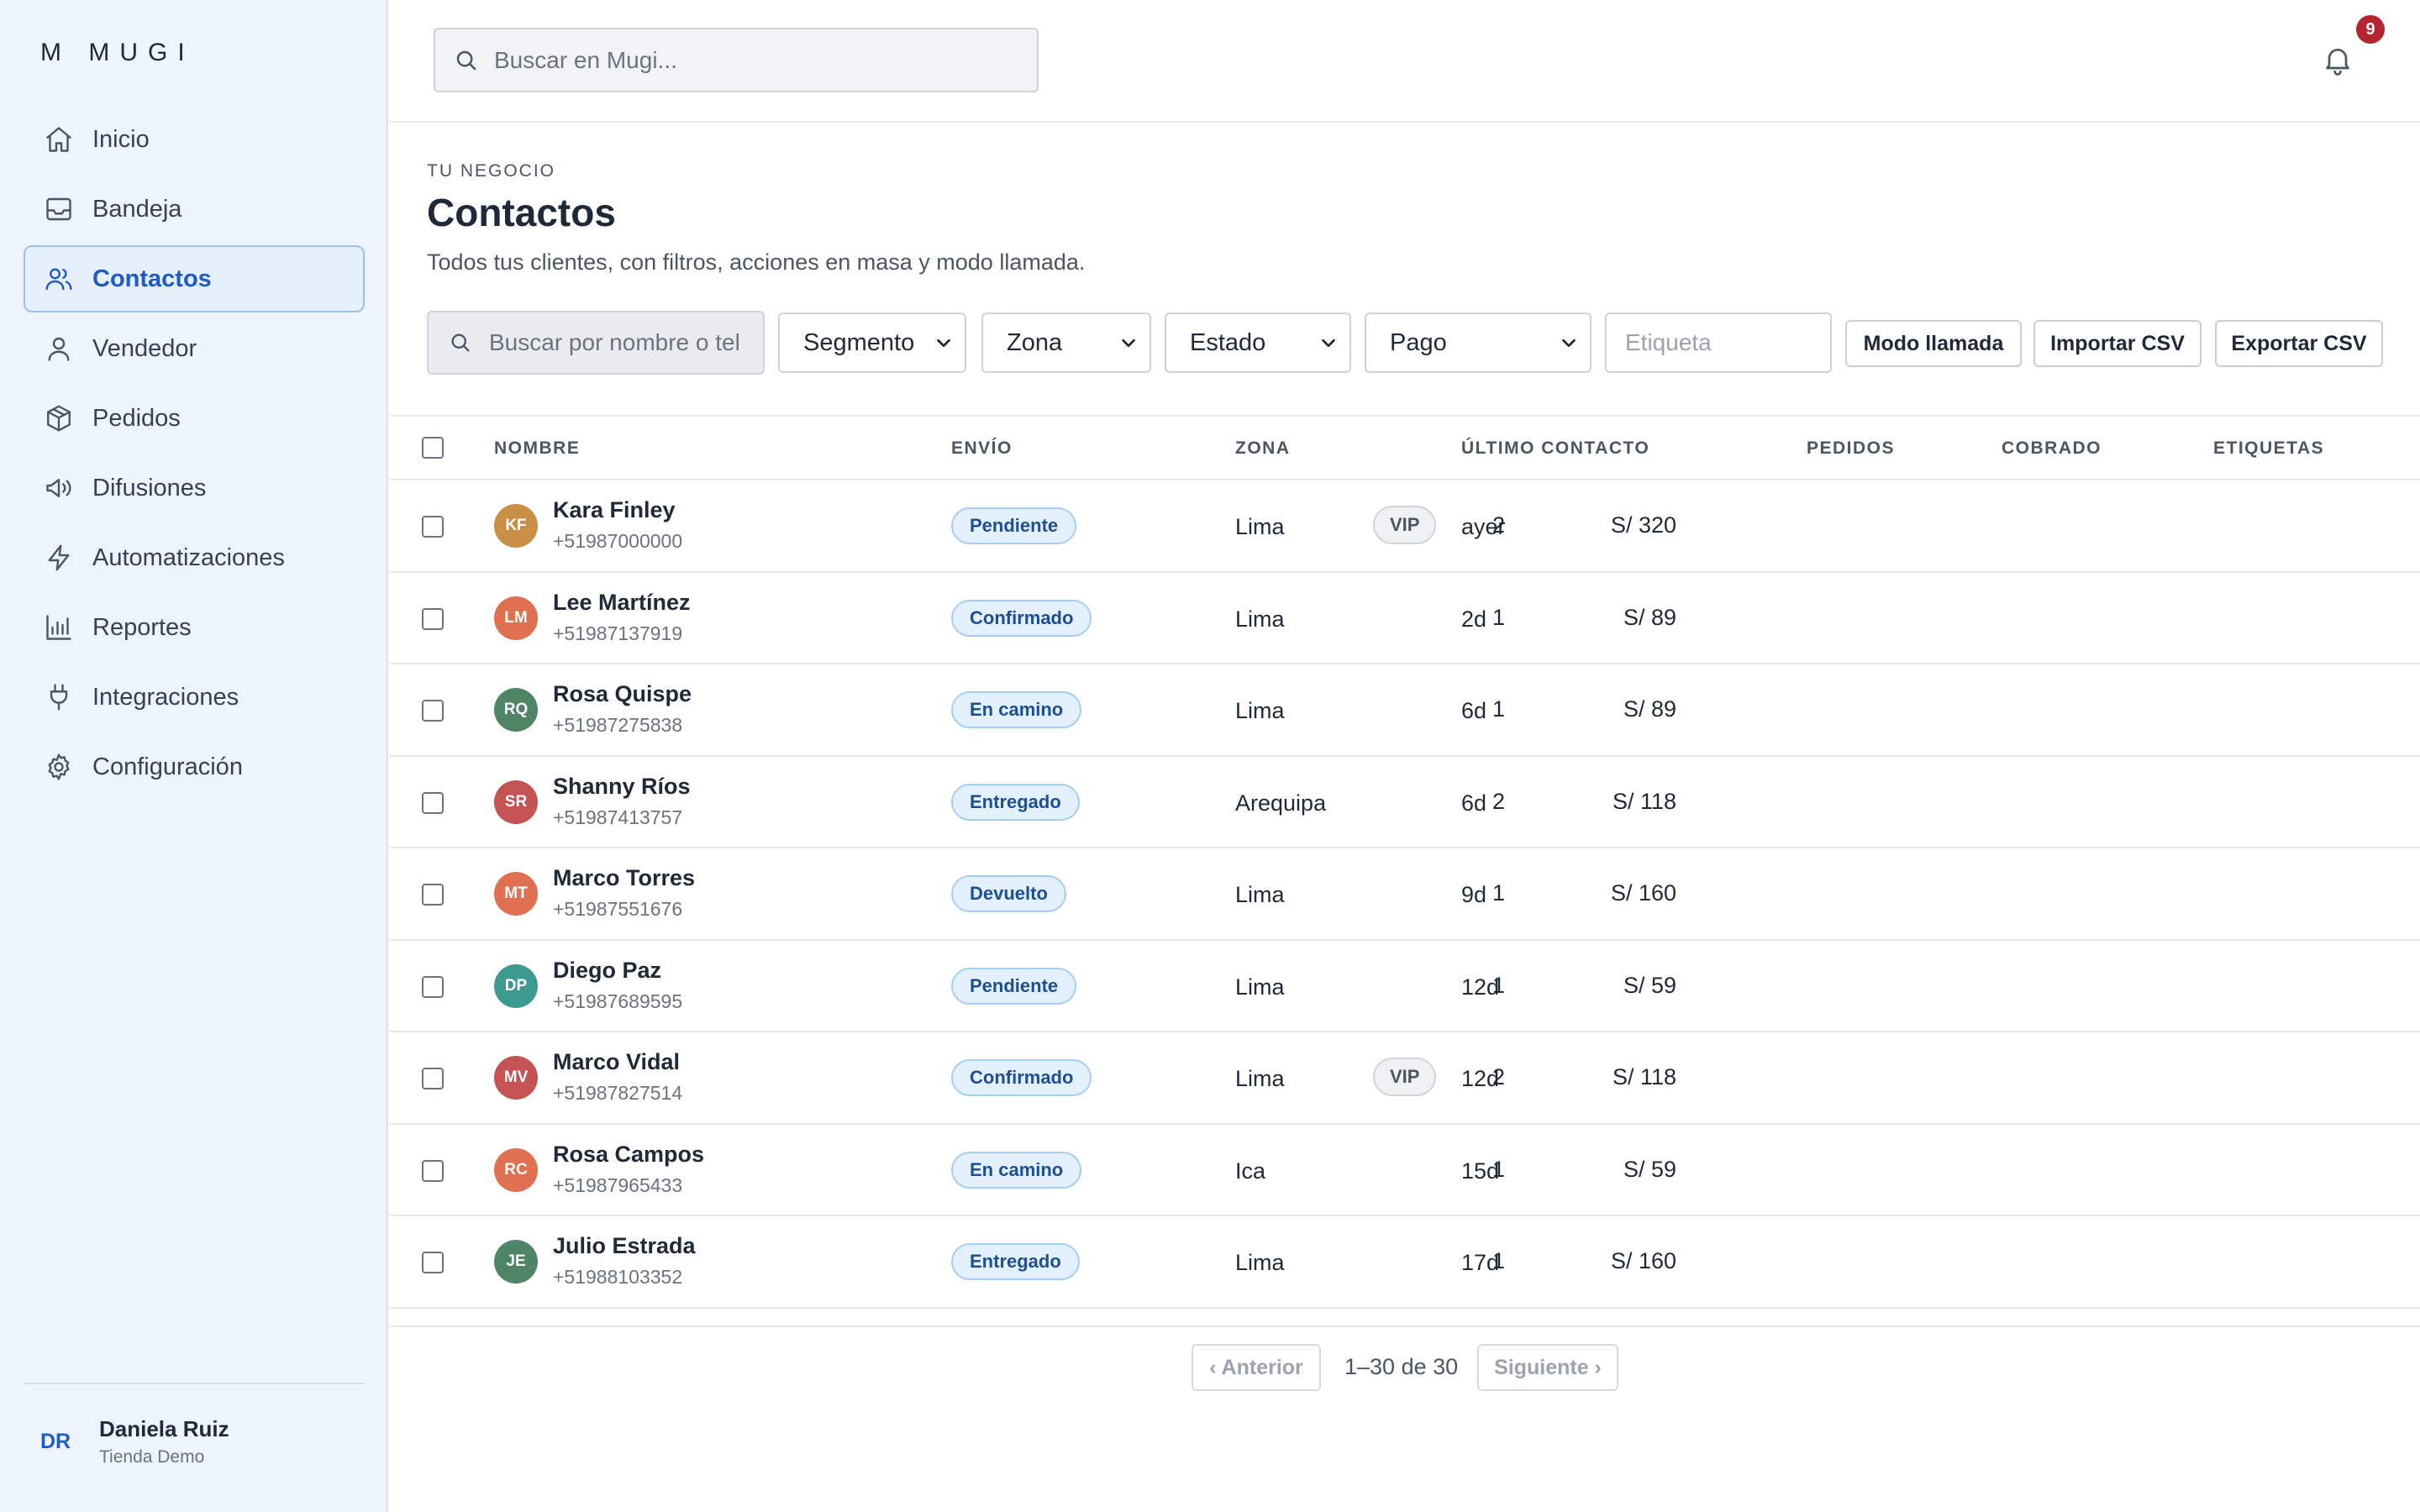  Describe the element at coordinates (195, 418) in the screenshot. I see `sidebar-item-pedidos: Pedidos` at that location.